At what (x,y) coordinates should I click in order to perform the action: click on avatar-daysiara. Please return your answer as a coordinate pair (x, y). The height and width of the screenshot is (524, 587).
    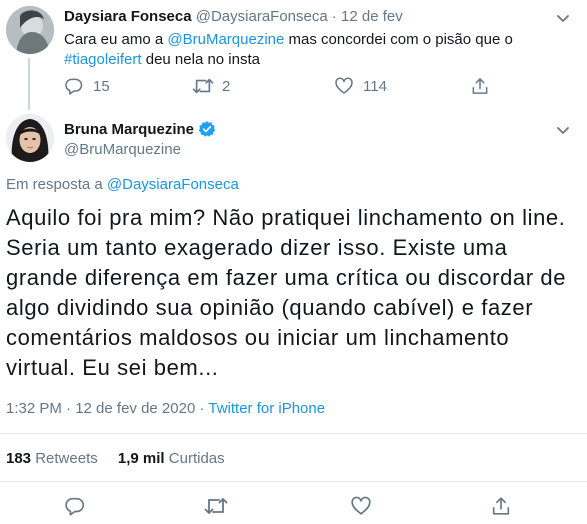
    Looking at the image, I should click on (30, 30).